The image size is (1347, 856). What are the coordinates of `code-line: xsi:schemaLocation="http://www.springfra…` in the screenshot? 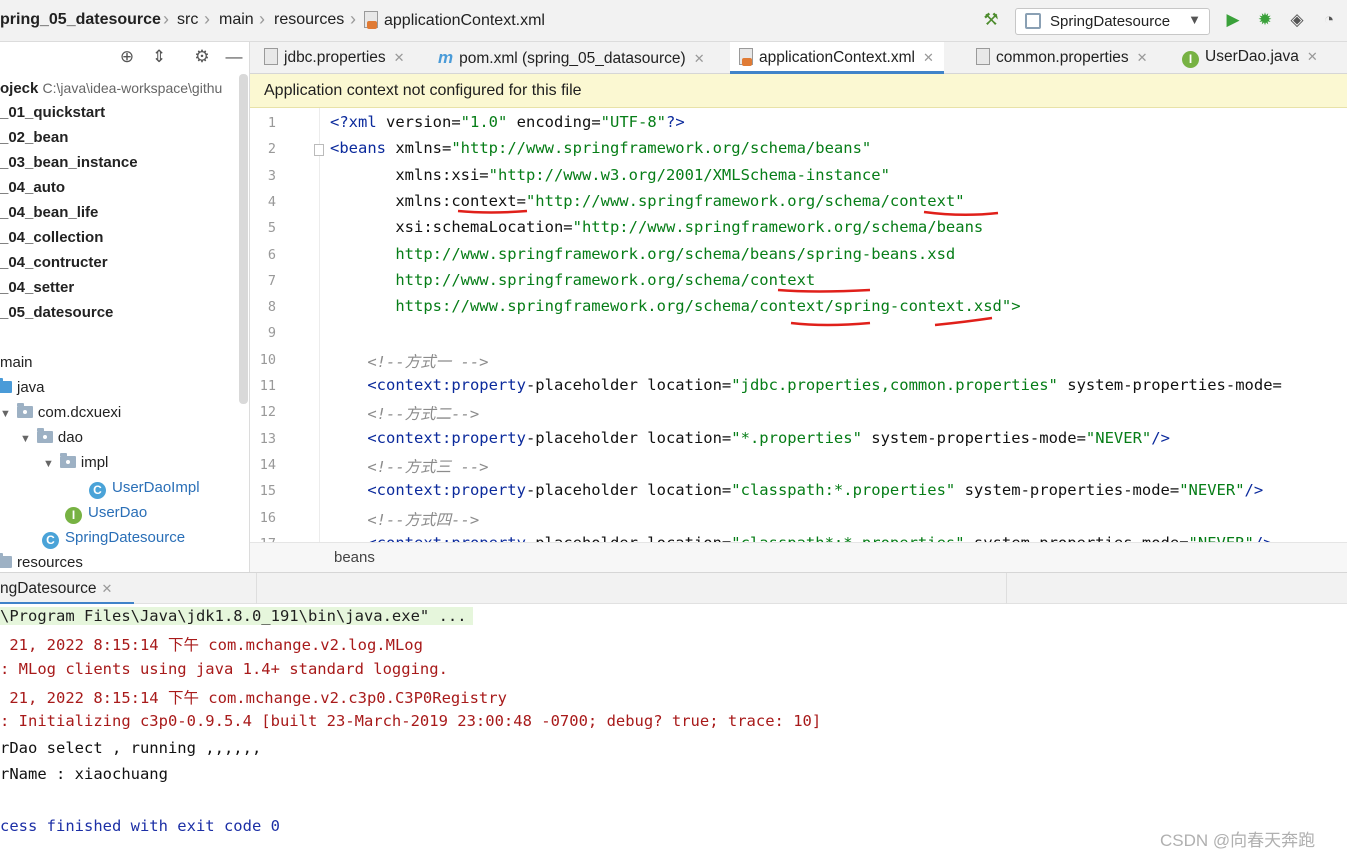 It's located at (656, 227).